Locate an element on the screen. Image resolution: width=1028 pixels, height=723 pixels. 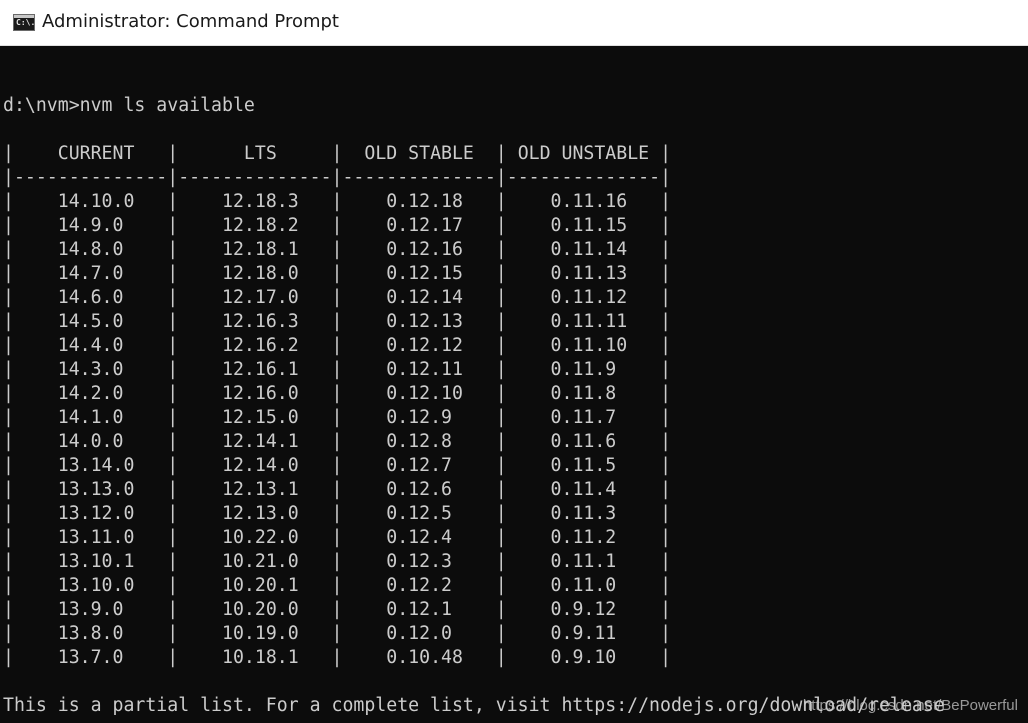
table-cell: 0.10.48 is located at coordinates (419, 657).